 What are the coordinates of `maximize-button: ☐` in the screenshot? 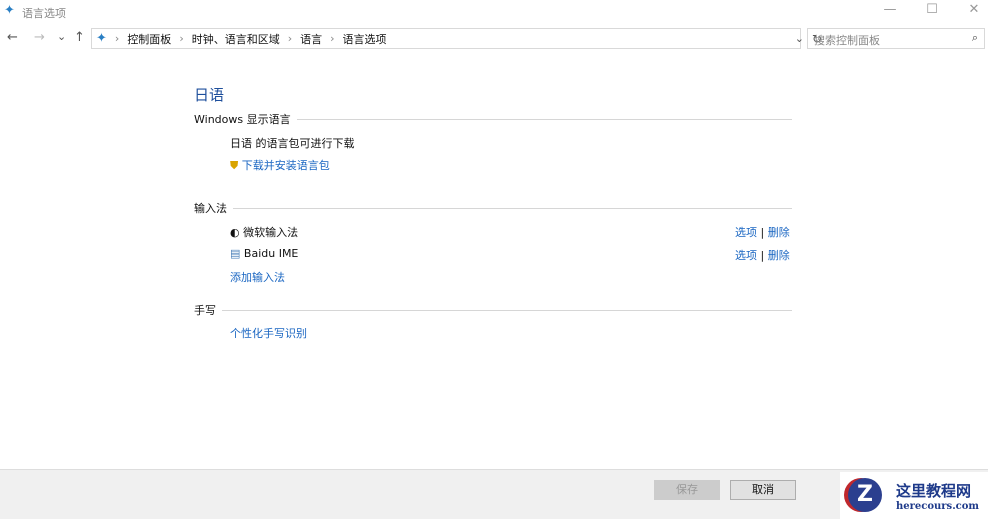 It's located at (932, 9).